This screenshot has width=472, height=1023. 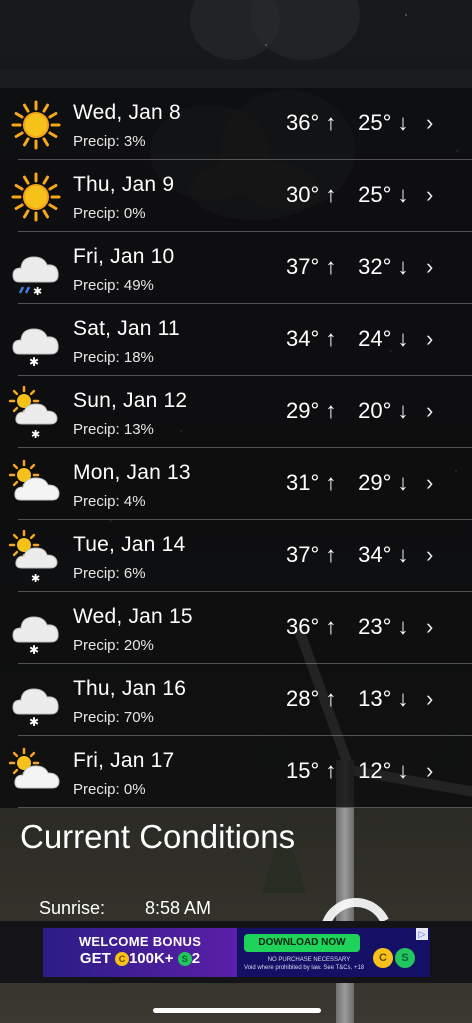 I want to click on low-temp: 12°, so click(x=375, y=770).